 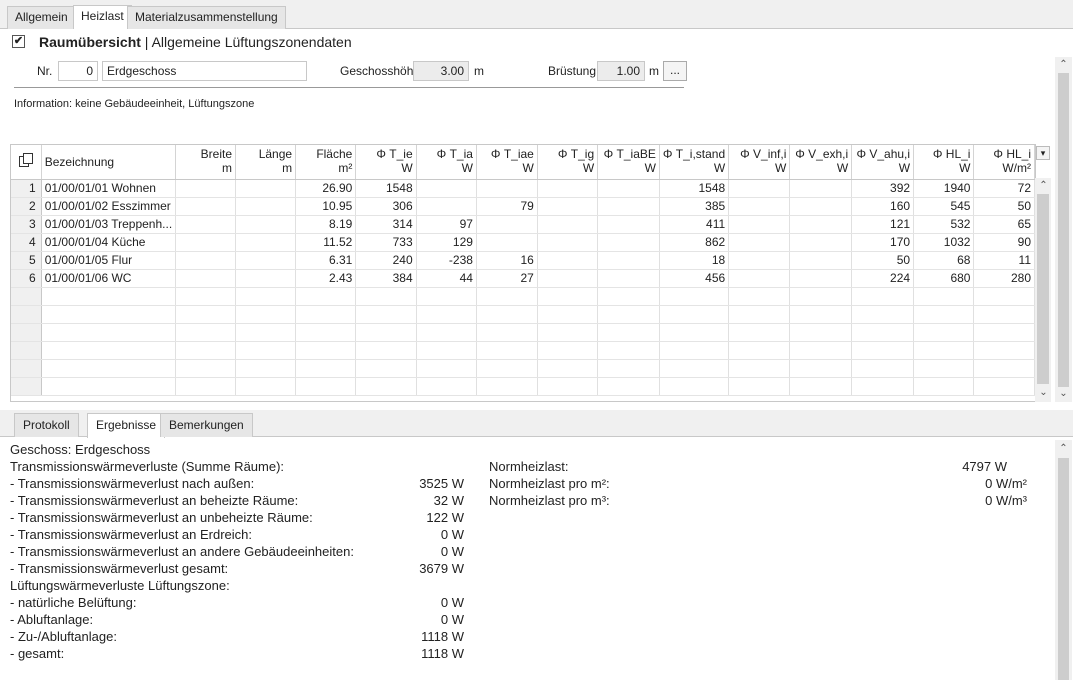 What do you see at coordinates (102, 17) in the screenshot?
I see `tab-heizlast: Heizlast` at bounding box center [102, 17].